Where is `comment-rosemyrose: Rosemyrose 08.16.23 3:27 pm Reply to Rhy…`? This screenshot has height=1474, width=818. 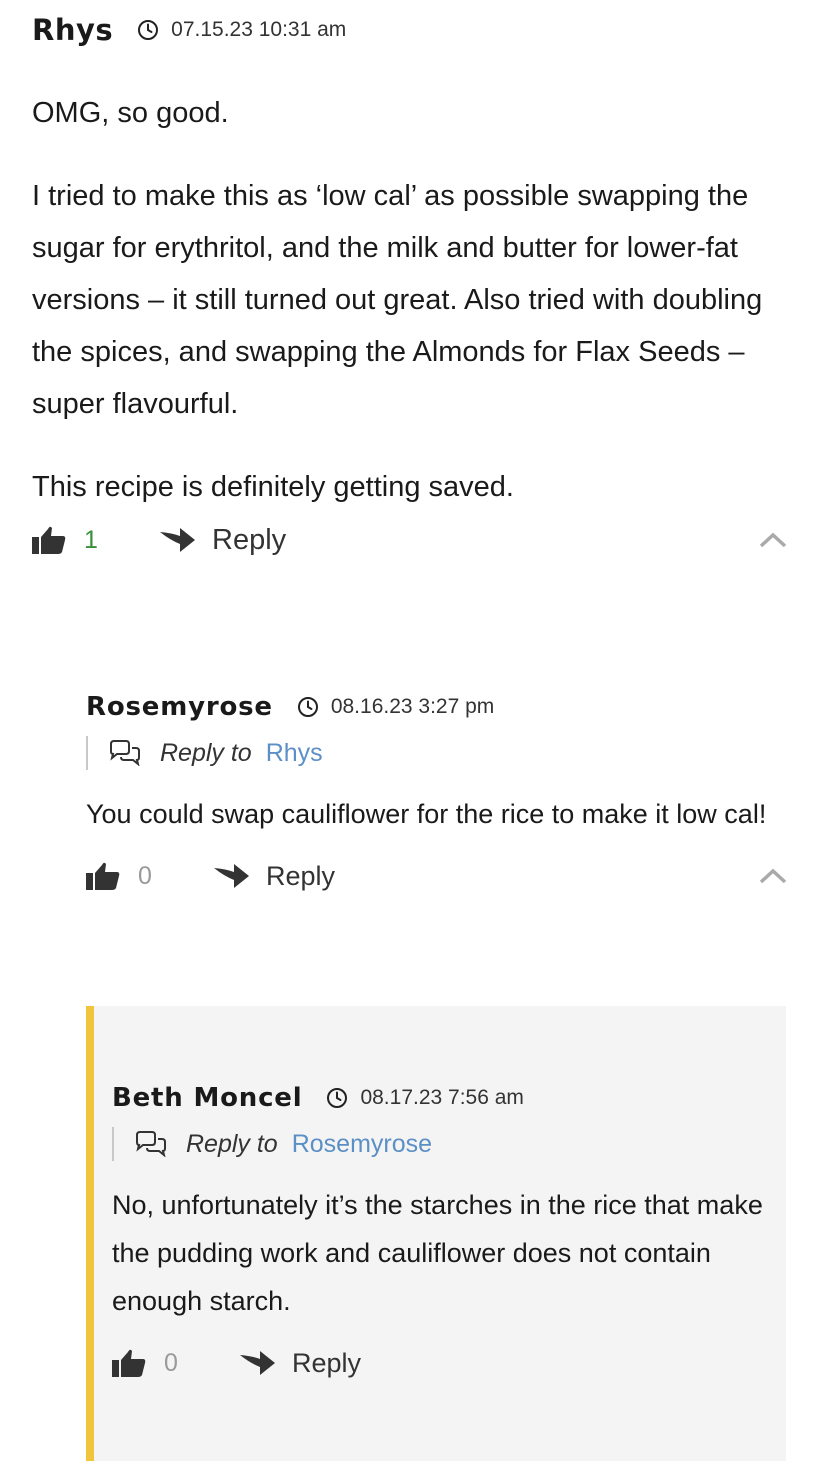
comment-rosemyrose: Rosemyrose 08.16.23 3:27 pm Reply to Rhy… is located at coordinates (437, 794).